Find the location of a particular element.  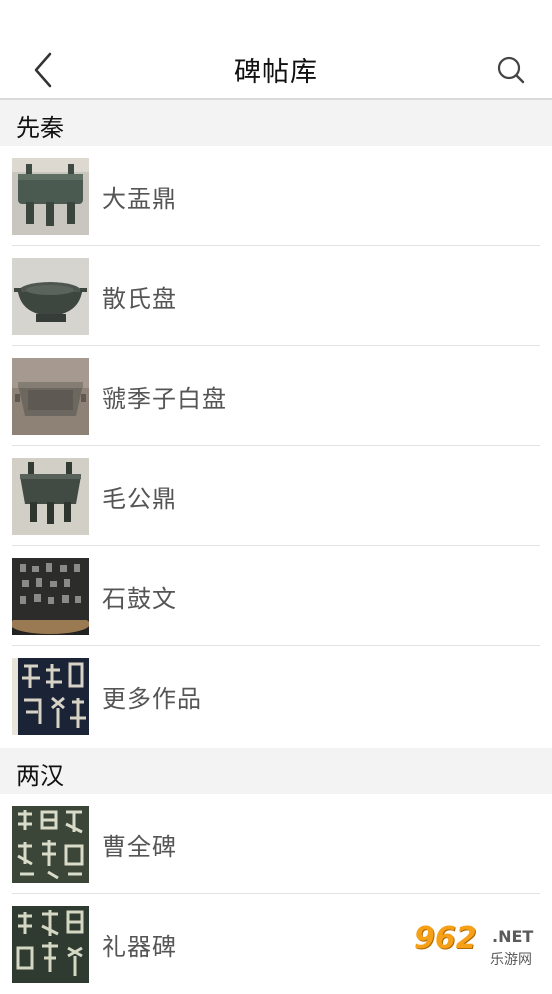

section-title: 两汉 is located at coordinates (40, 776).